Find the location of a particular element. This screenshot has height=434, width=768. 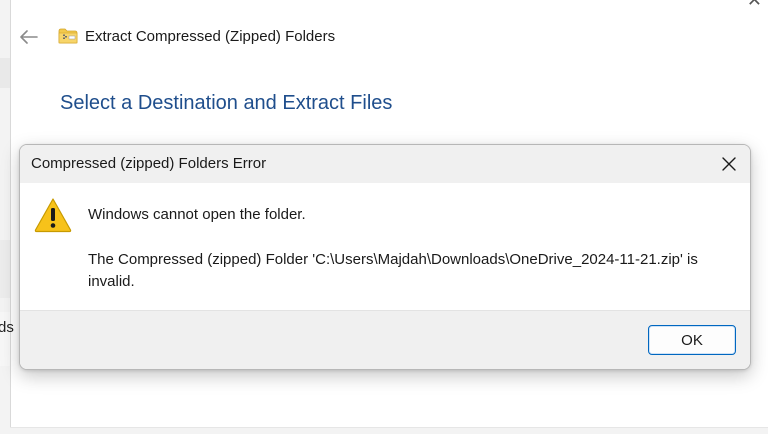

zipped-folder-icon is located at coordinates (68, 36).